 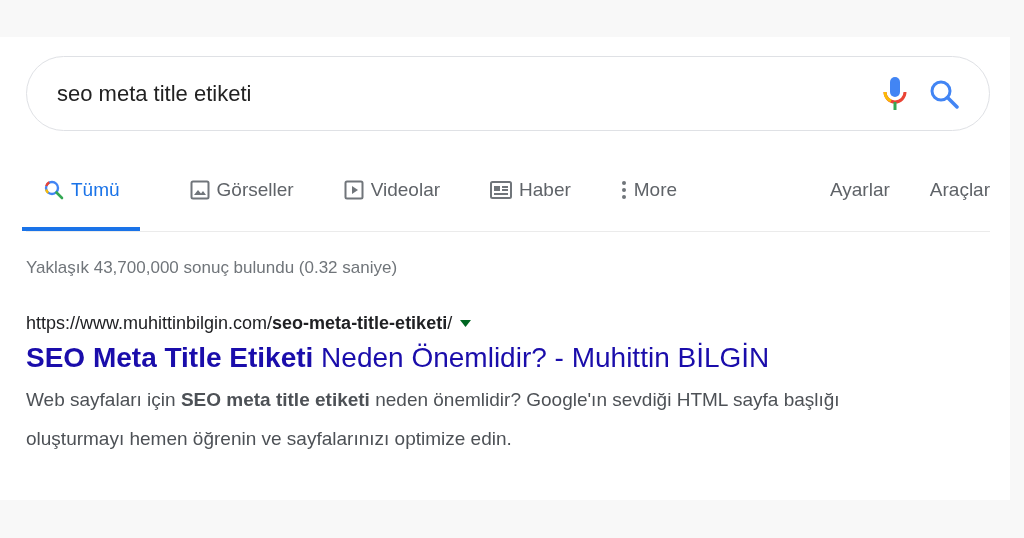 What do you see at coordinates (241, 192) in the screenshot?
I see `tab: Görseller` at bounding box center [241, 192].